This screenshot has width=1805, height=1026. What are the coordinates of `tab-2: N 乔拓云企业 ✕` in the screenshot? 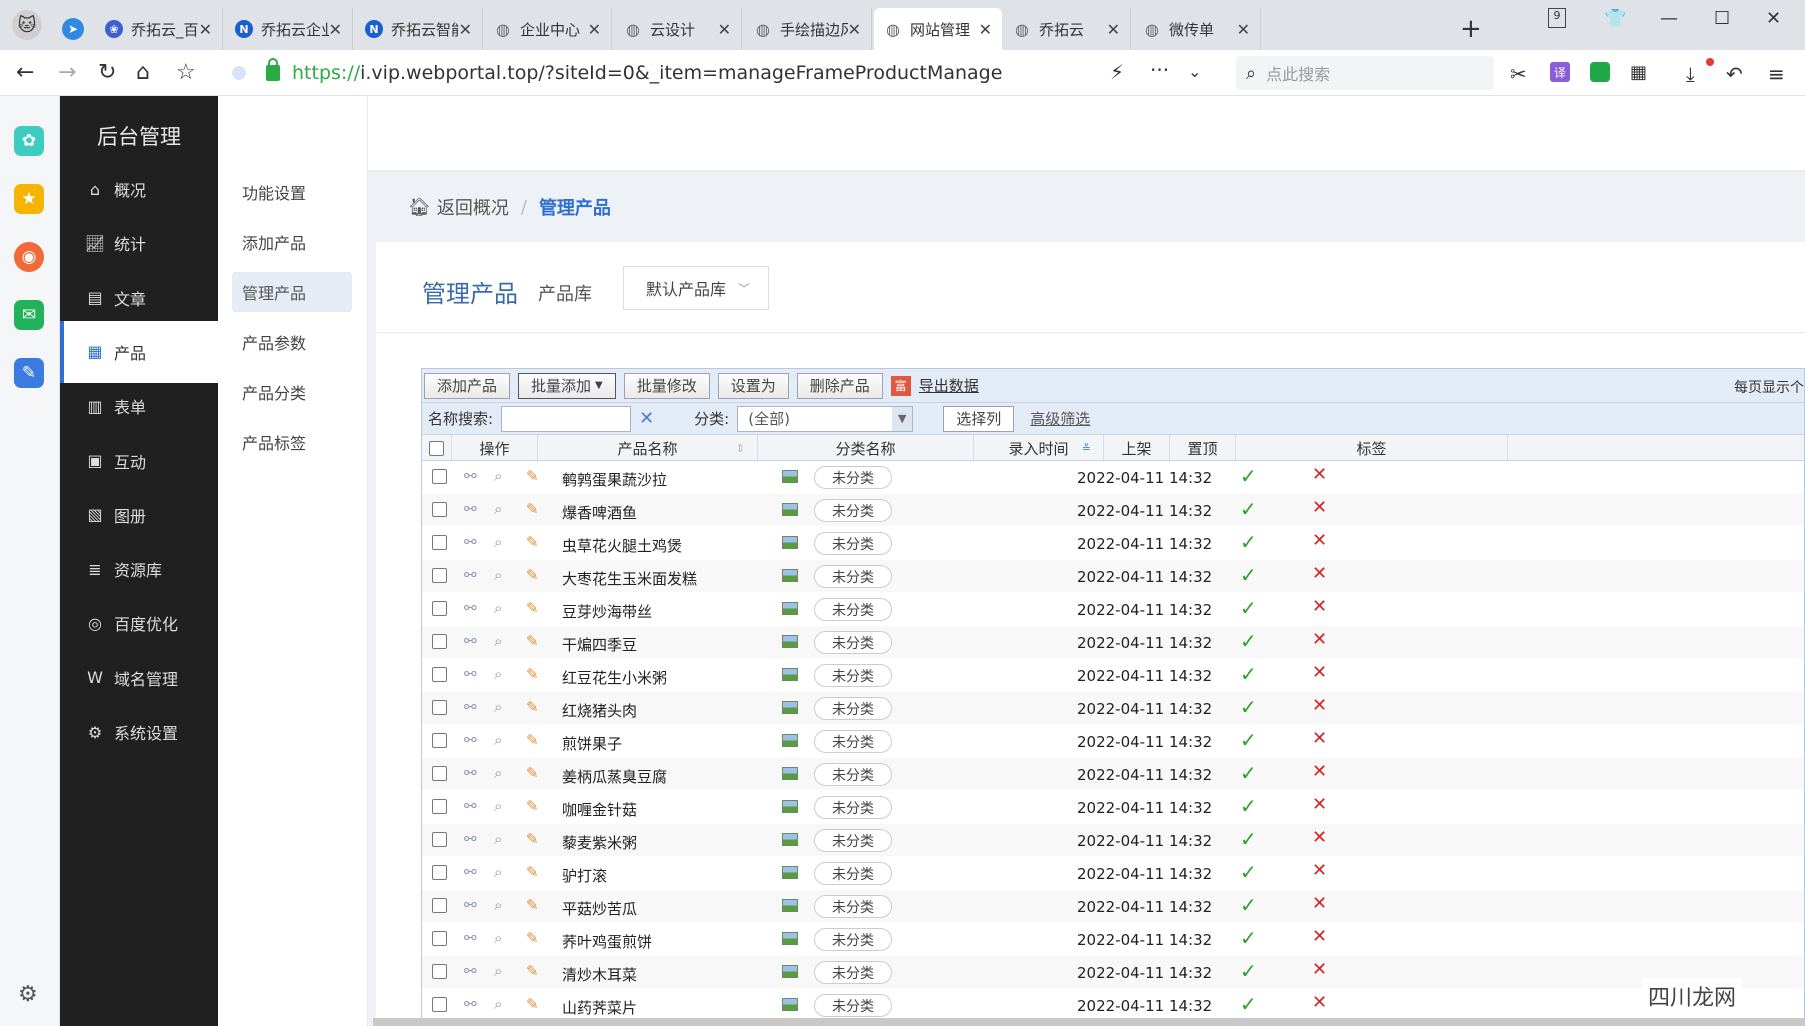 It's located at (289, 29).